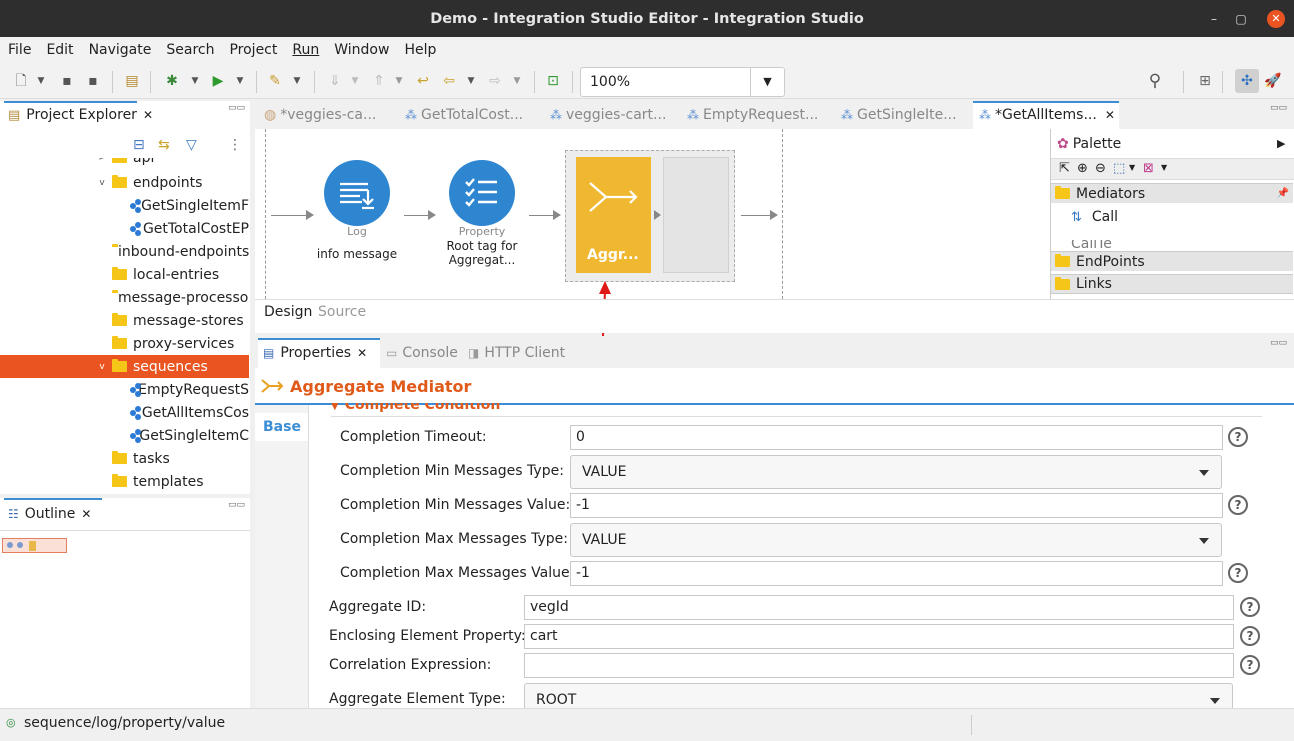 The width and height of the screenshot is (1294, 741). Describe the element at coordinates (553, 81) in the screenshot. I see `open-perspective-icon: ⊡` at that location.